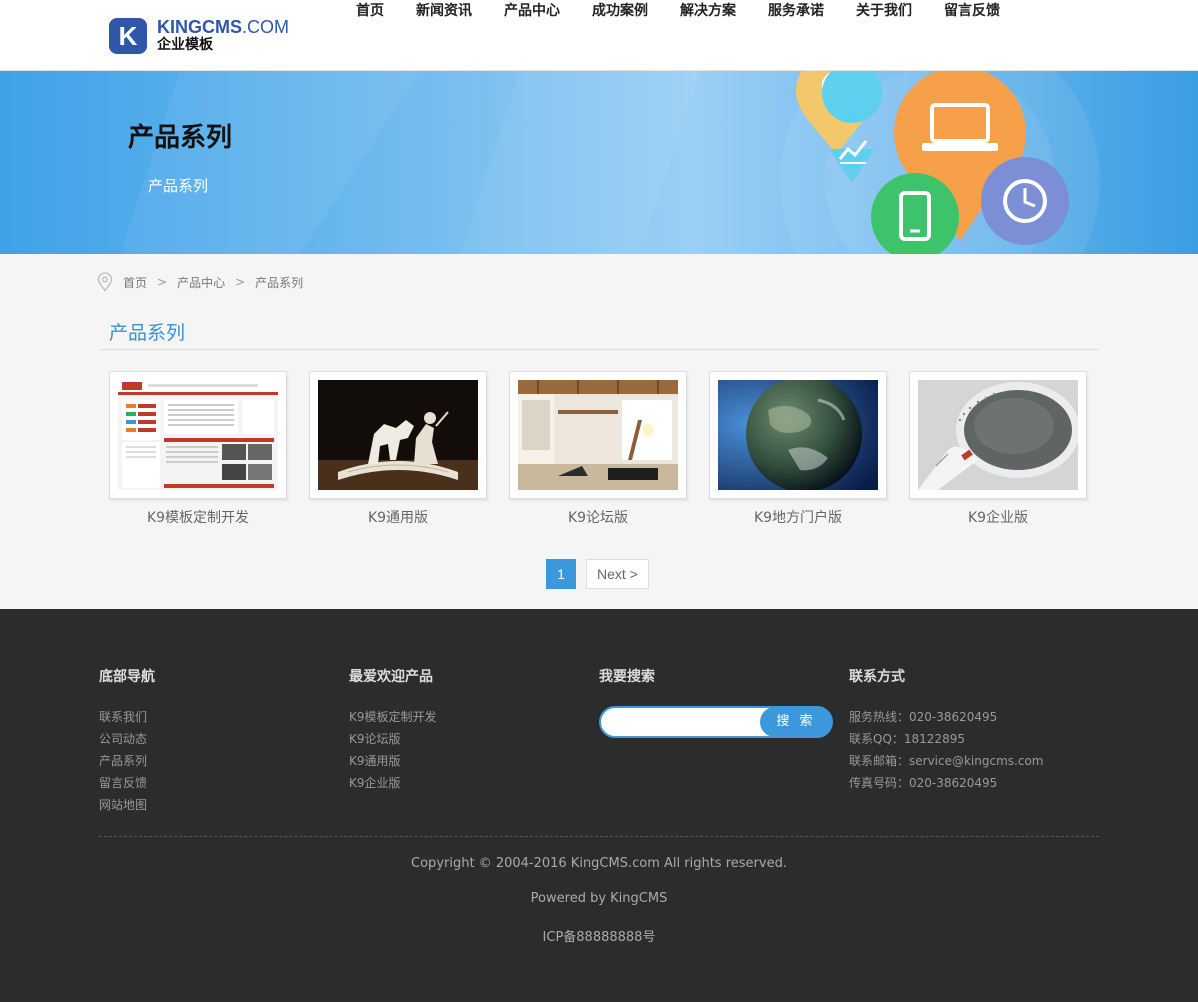 This screenshot has width=1198, height=1002. What do you see at coordinates (370, 35) in the screenshot?
I see `nav-item-home: 首页` at bounding box center [370, 35].